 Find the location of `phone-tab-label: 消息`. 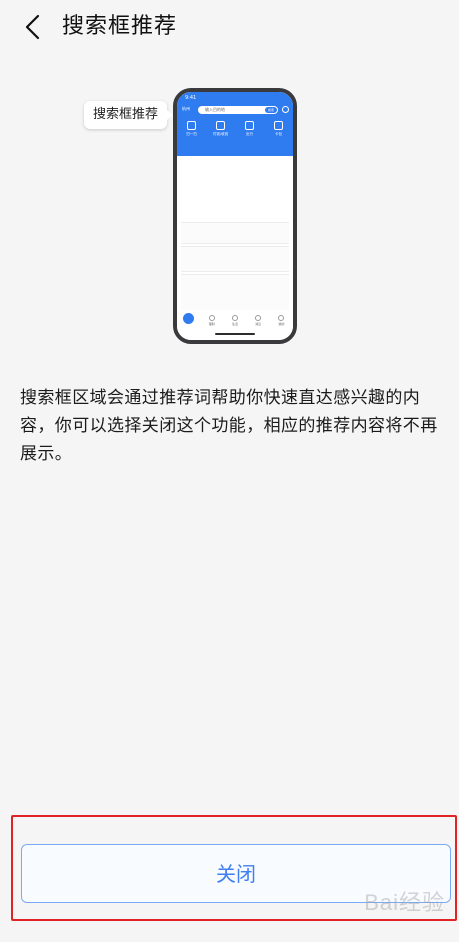

phone-tab-label: 消息 is located at coordinates (258, 324).